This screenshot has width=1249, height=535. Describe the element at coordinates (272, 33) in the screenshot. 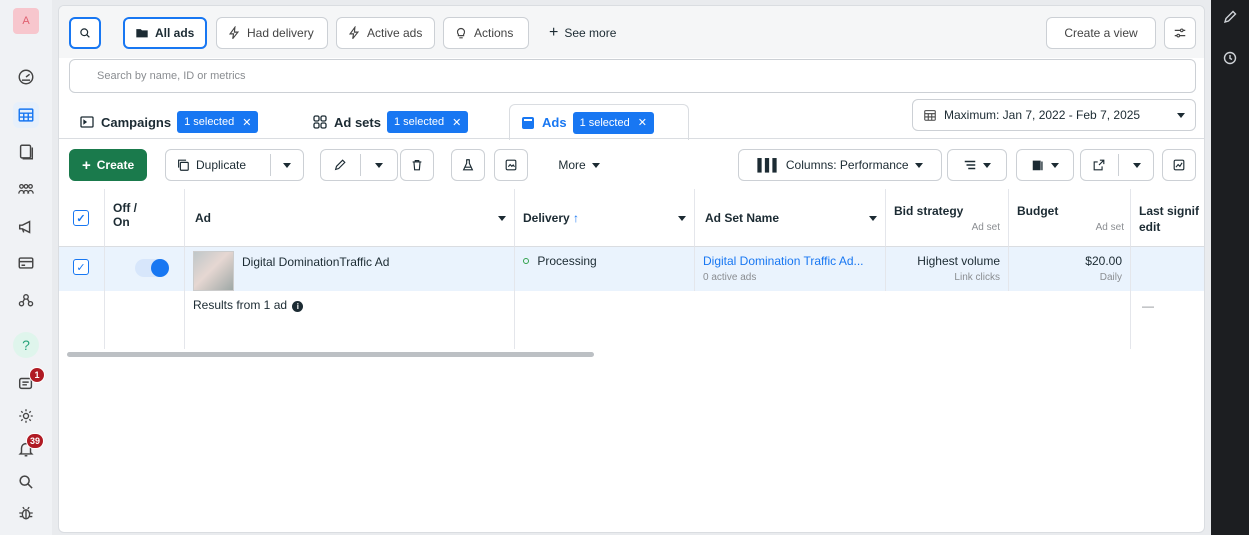

I see `had-delivery-filter: Had delivery` at that location.